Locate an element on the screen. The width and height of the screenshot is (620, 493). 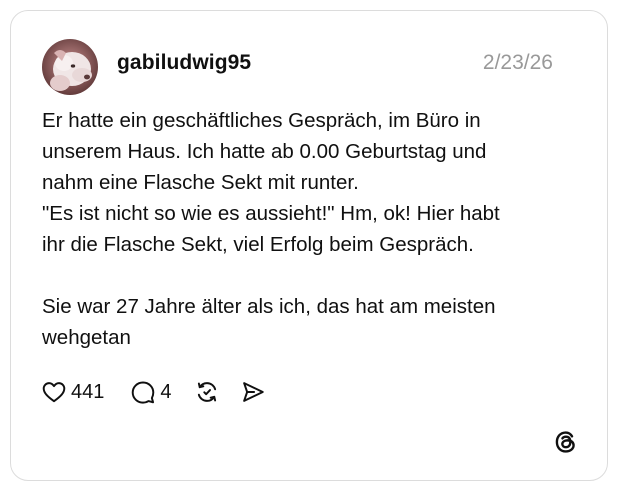
post-text-line: nahm eine Flasche Sekt mit runter. is located at coordinates (200, 182).